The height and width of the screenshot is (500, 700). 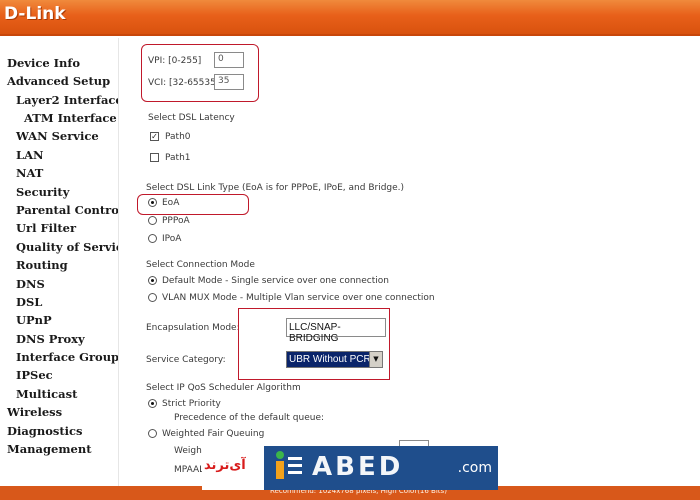 What do you see at coordinates (29, 302) in the screenshot?
I see `sidebar-item-dsl: DSL` at bounding box center [29, 302].